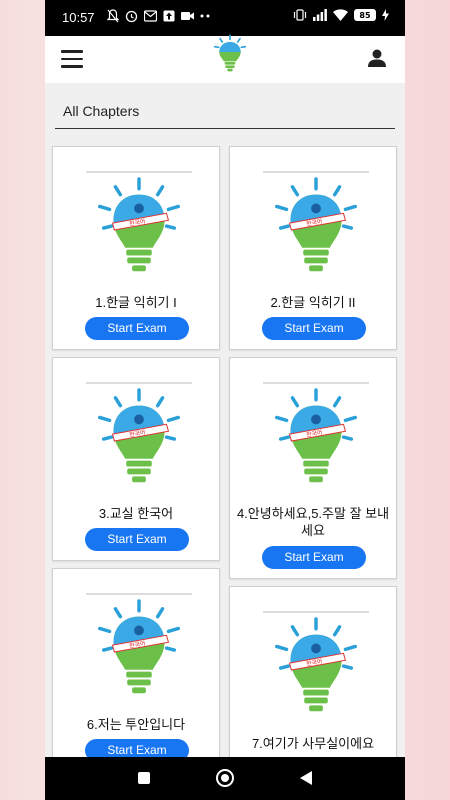 The height and width of the screenshot is (800, 450). Describe the element at coordinates (377, 58) in the screenshot. I see `user-icon` at that location.